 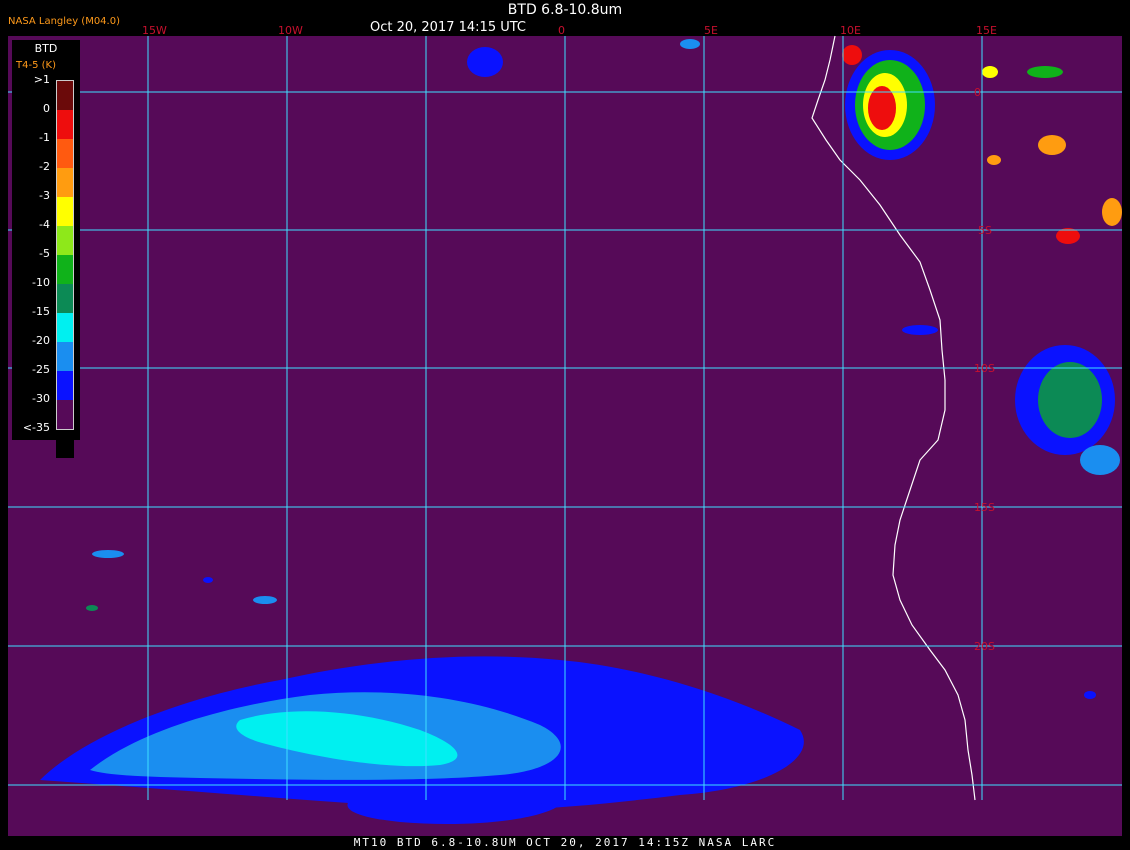 I want to click on lat-label-15s: 15S, so click(x=984, y=507).